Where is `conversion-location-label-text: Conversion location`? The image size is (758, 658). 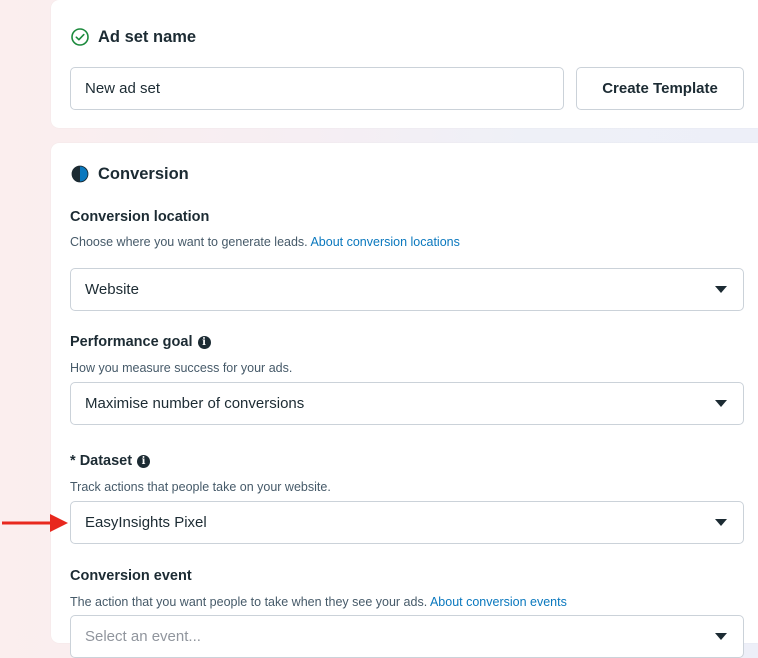 conversion-location-label-text: Conversion location is located at coordinates (140, 217).